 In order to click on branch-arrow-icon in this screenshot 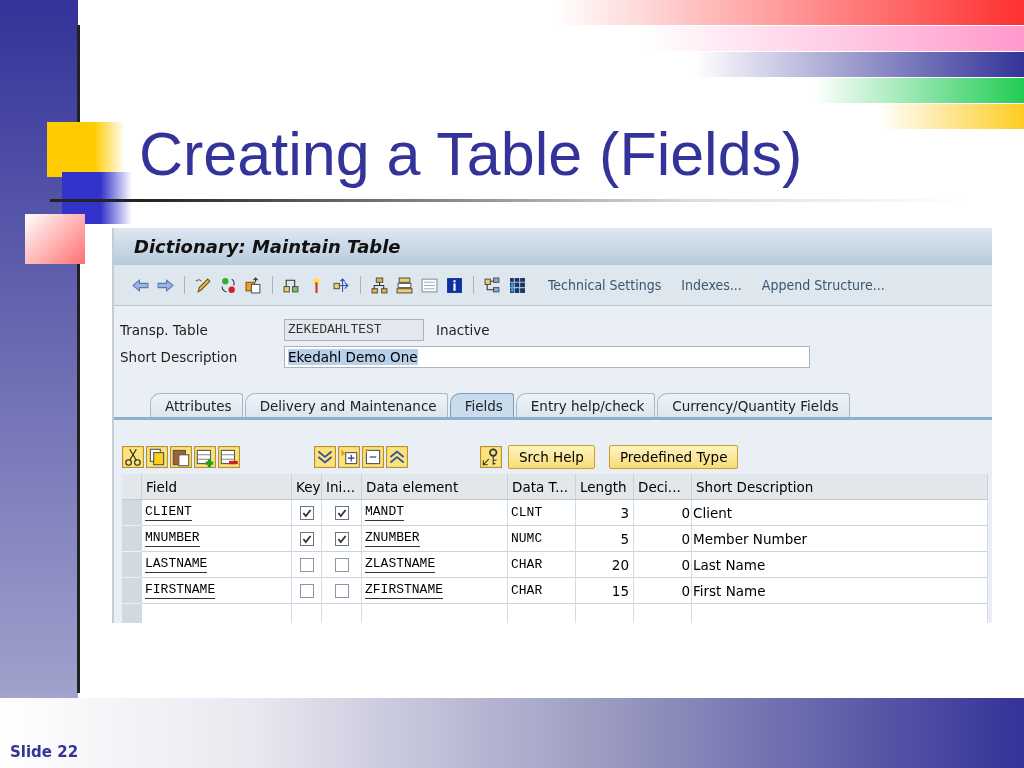, I will do `click(341, 285)`.